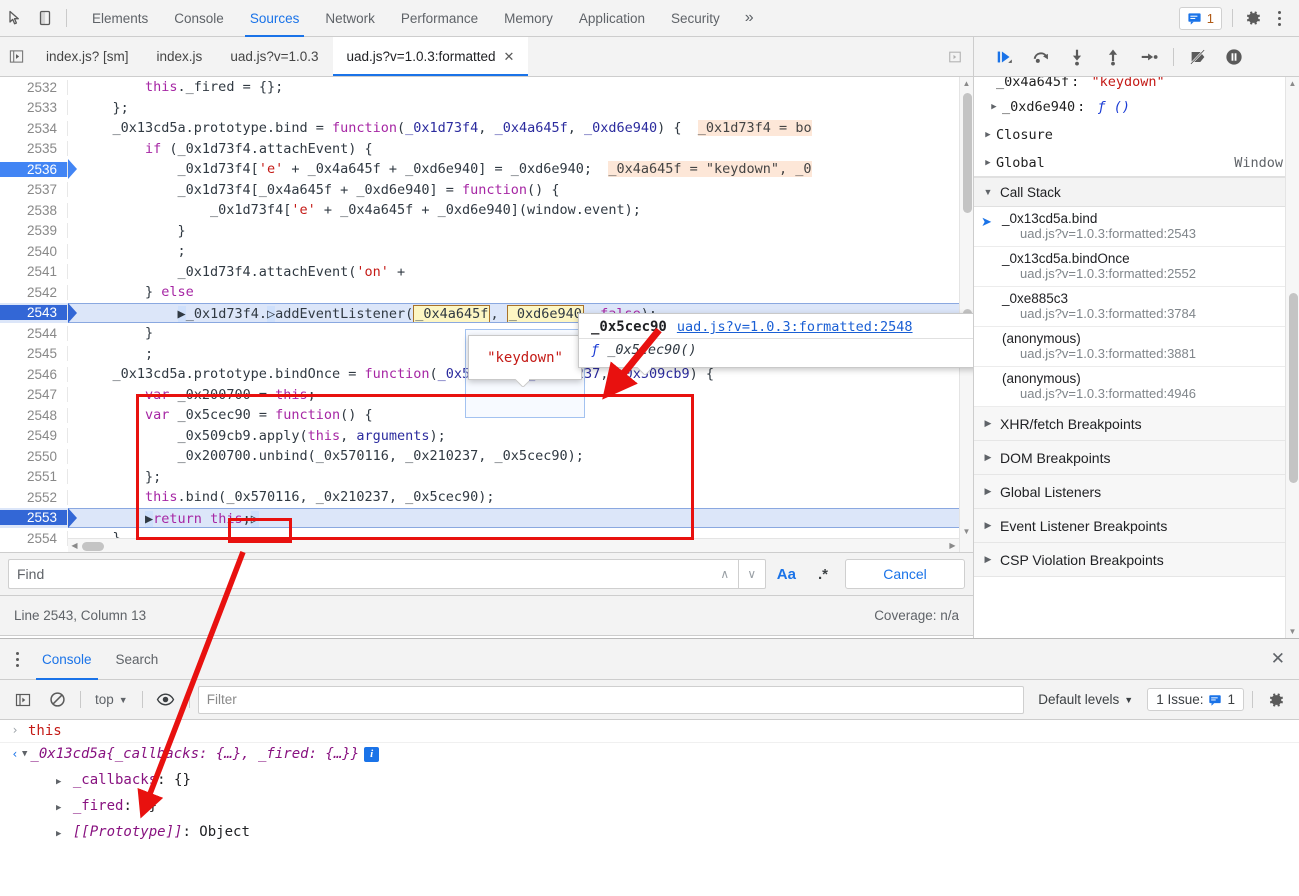  Describe the element at coordinates (275, 18) in the screenshot. I see `tab-sources: Sources` at that location.